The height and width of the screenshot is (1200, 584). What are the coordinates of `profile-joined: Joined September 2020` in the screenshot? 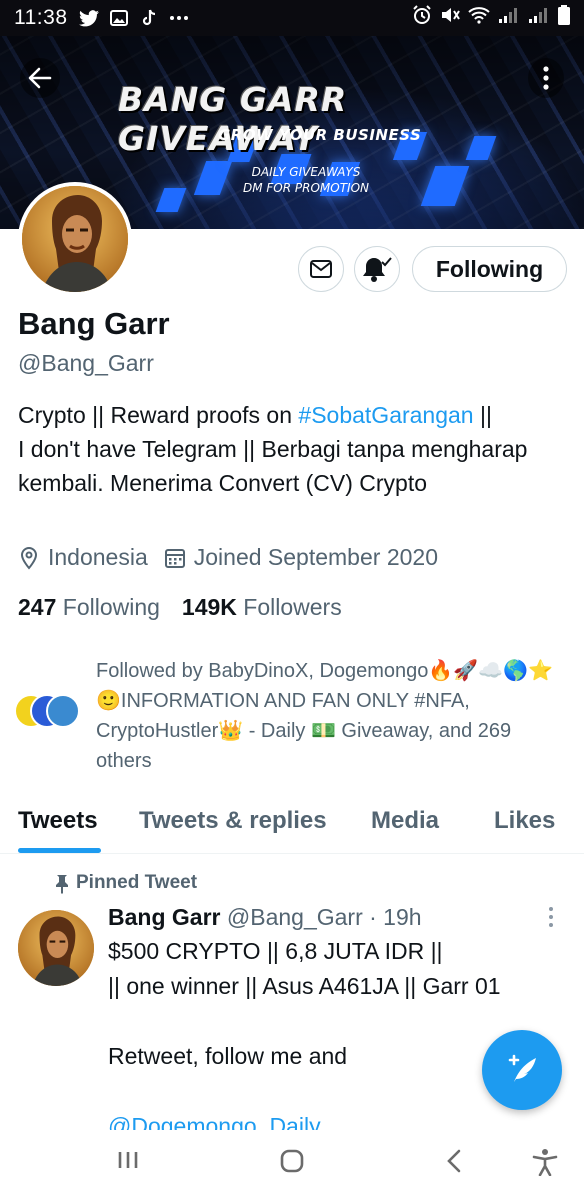 It's located at (301, 557).